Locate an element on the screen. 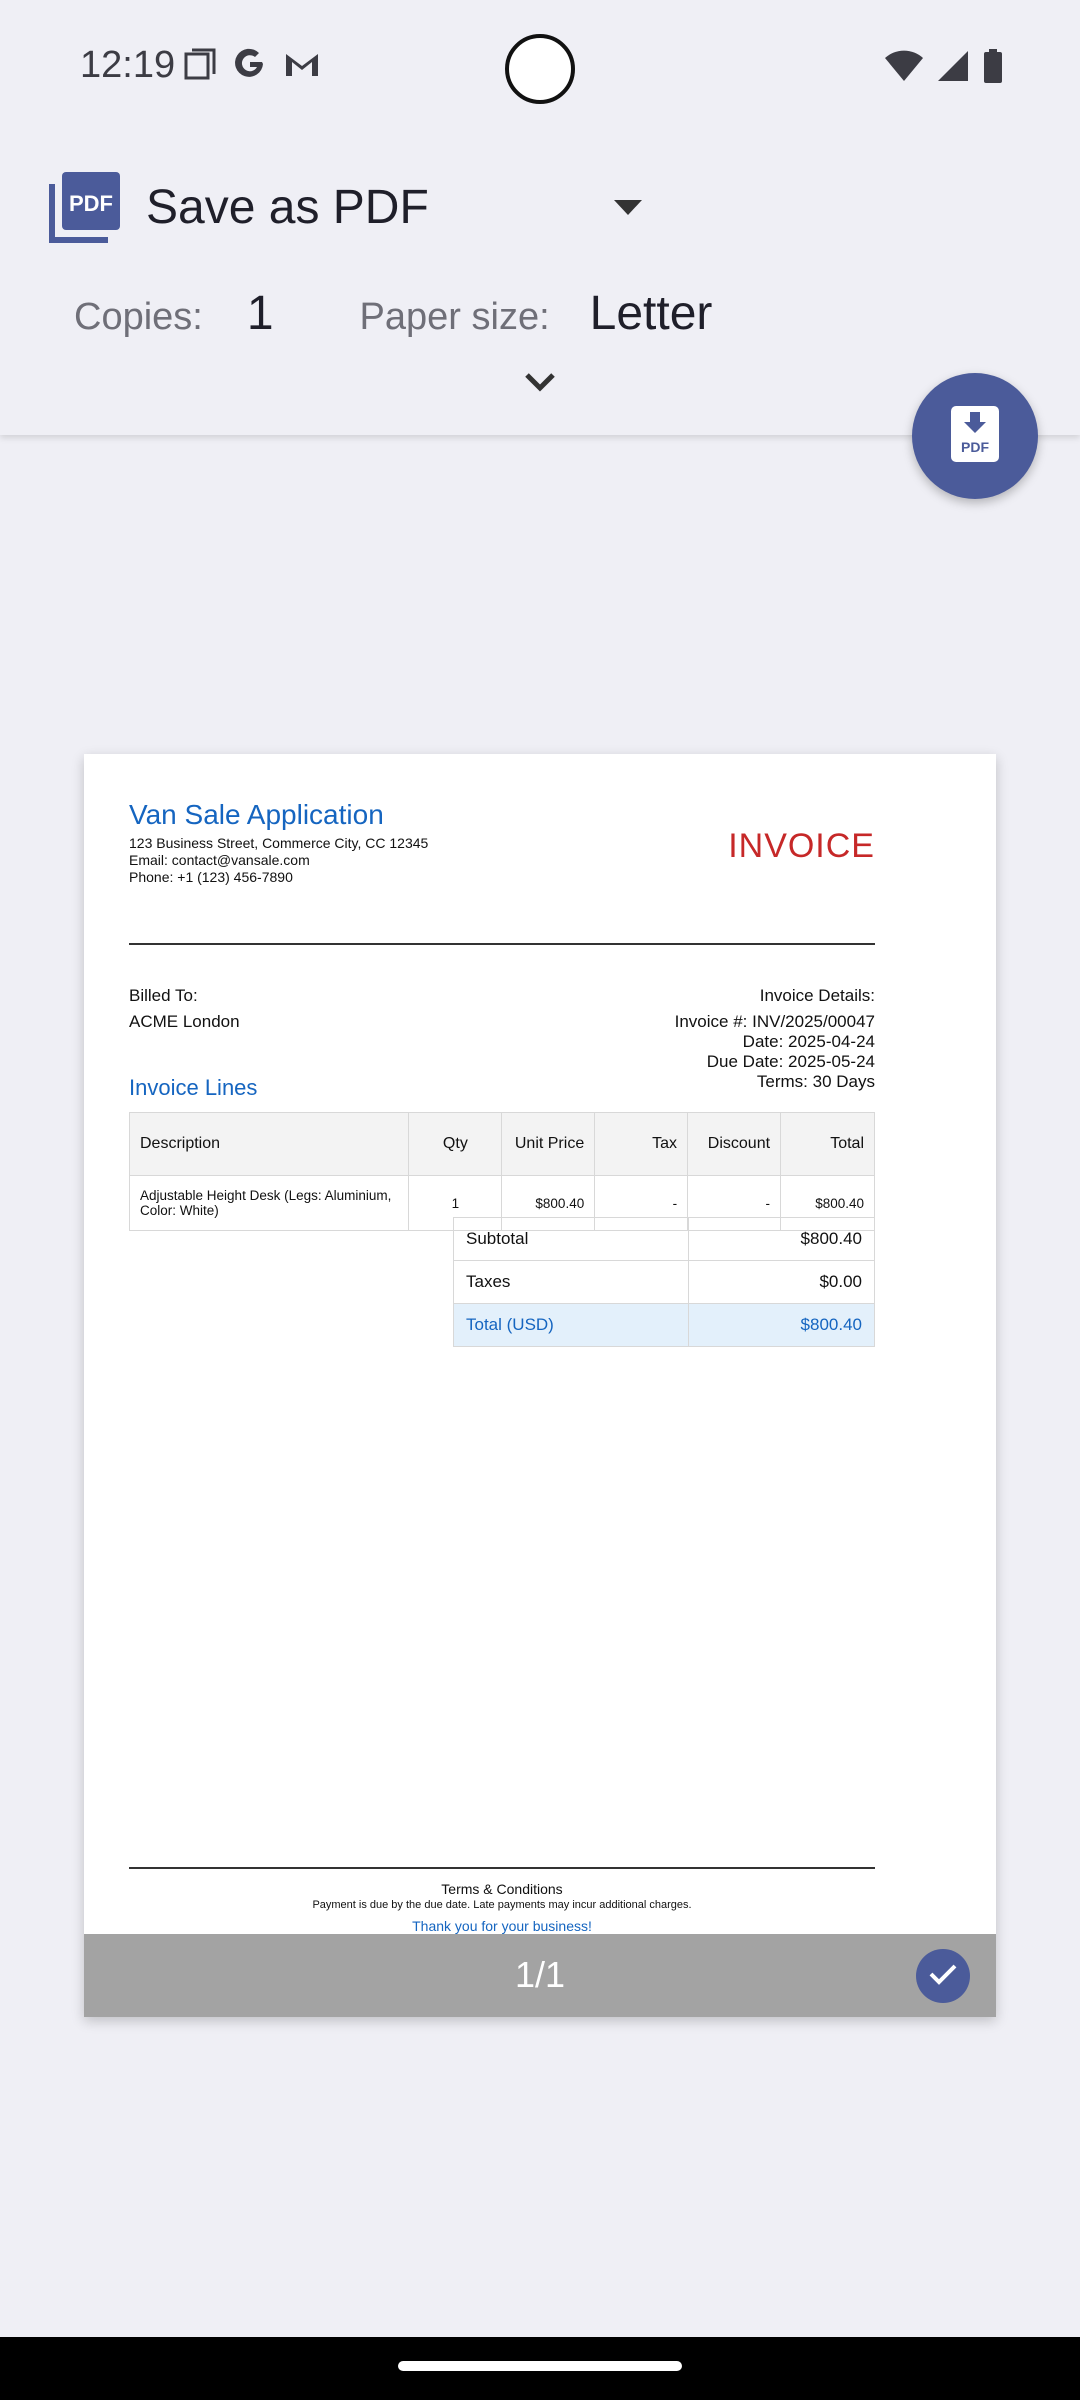  download-pdf-button: PDF is located at coordinates (975, 436).